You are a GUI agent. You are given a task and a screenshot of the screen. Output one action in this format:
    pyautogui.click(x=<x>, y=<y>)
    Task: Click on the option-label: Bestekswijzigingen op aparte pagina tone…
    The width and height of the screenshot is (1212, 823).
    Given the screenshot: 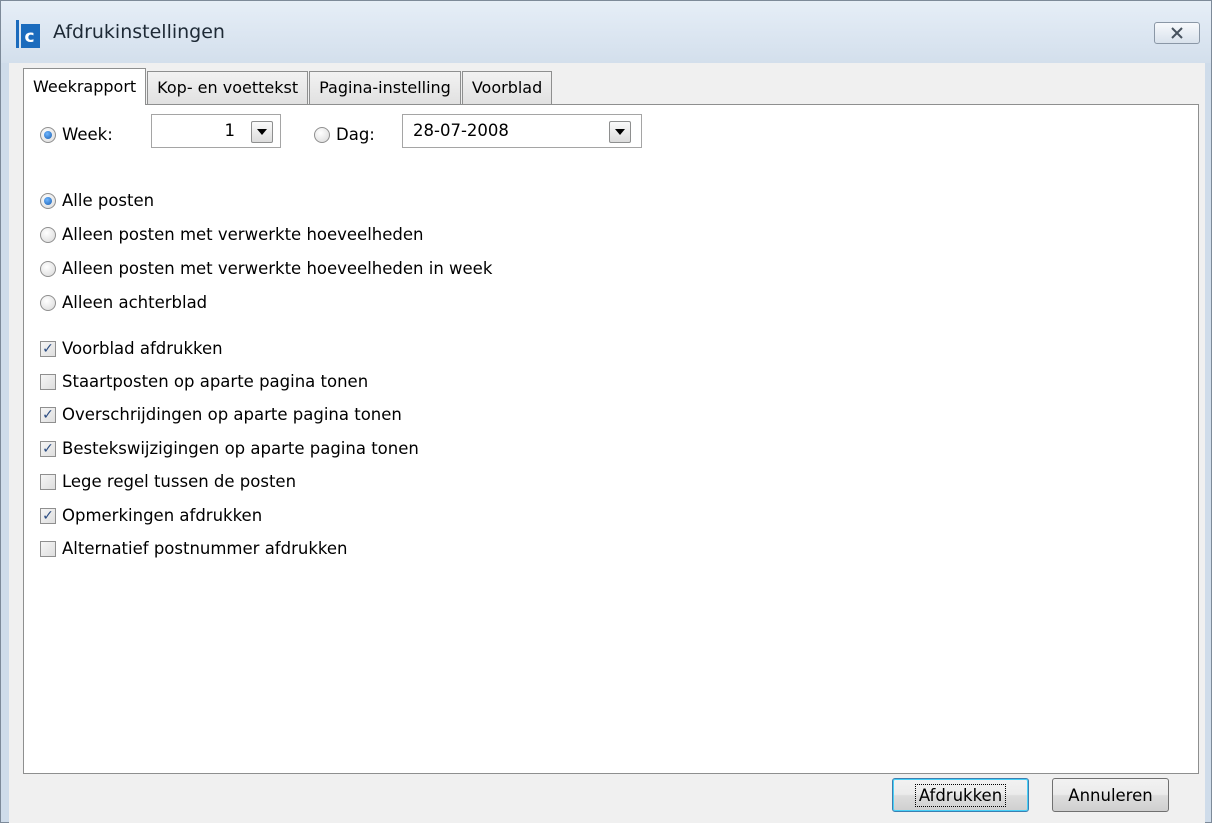 What is the action you would take?
    pyautogui.click(x=240, y=448)
    